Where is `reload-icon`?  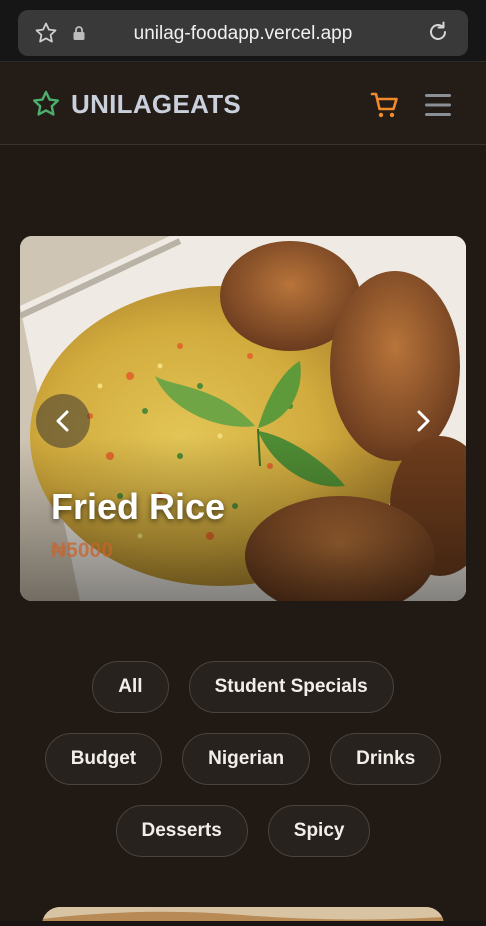
reload-icon is located at coordinates (438, 32).